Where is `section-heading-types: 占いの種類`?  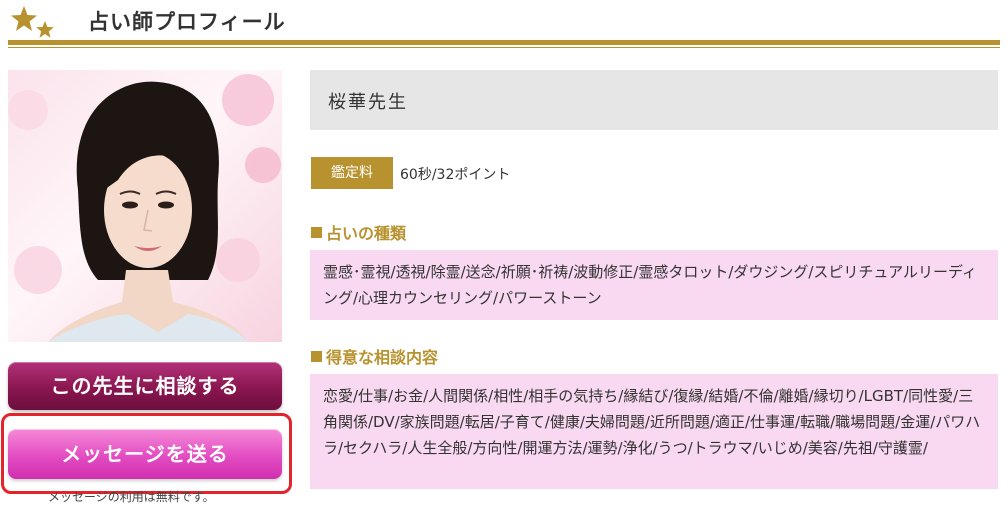
section-heading-types: 占いの種類 is located at coordinates (358, 232).